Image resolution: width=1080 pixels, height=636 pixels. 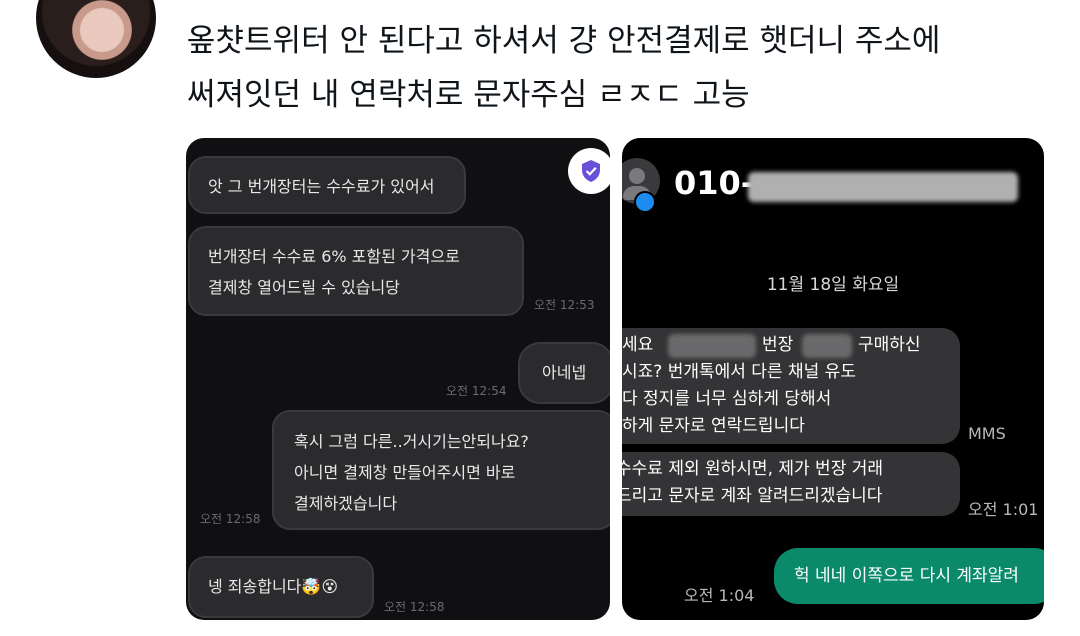 What do you see at coordinates (906, 576) in the screenshot?
I see `message-line: 헉 네네 이쪽으로 다시 계좌알려` at bounding box center [906, 576].